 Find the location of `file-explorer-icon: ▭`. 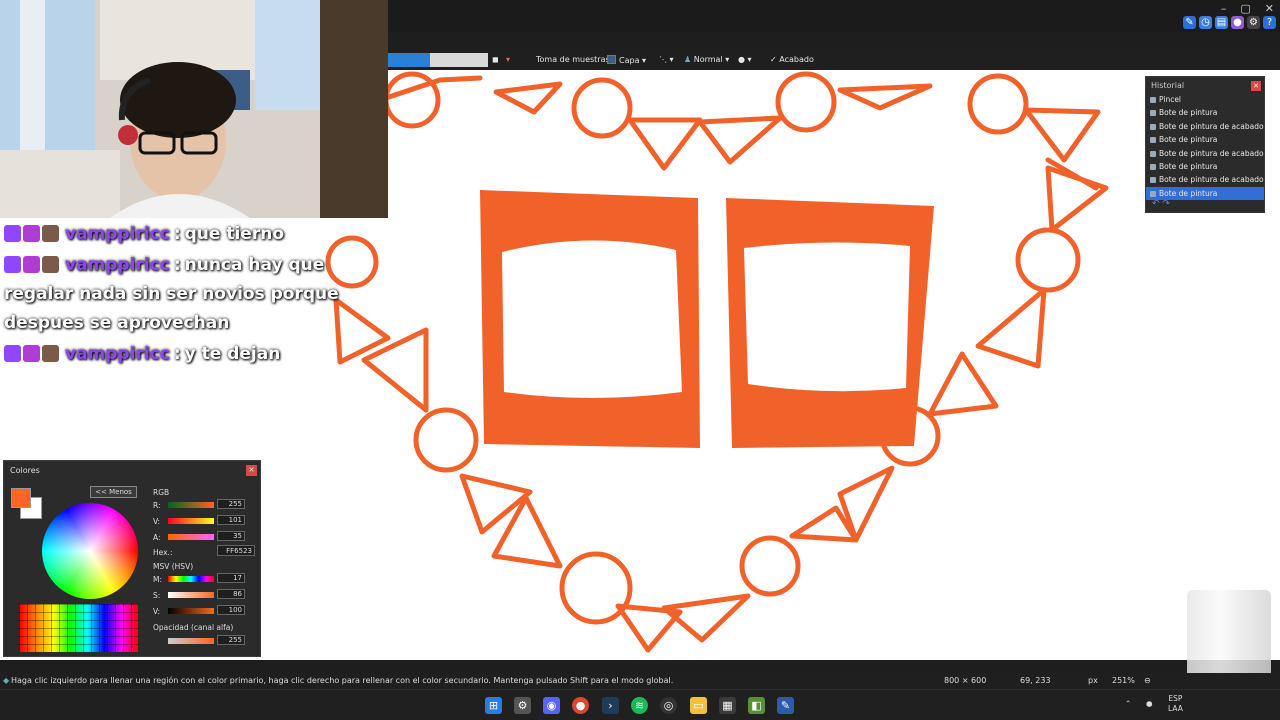

file-explorer-icon: ▭ is located at coordinates (698, 705).